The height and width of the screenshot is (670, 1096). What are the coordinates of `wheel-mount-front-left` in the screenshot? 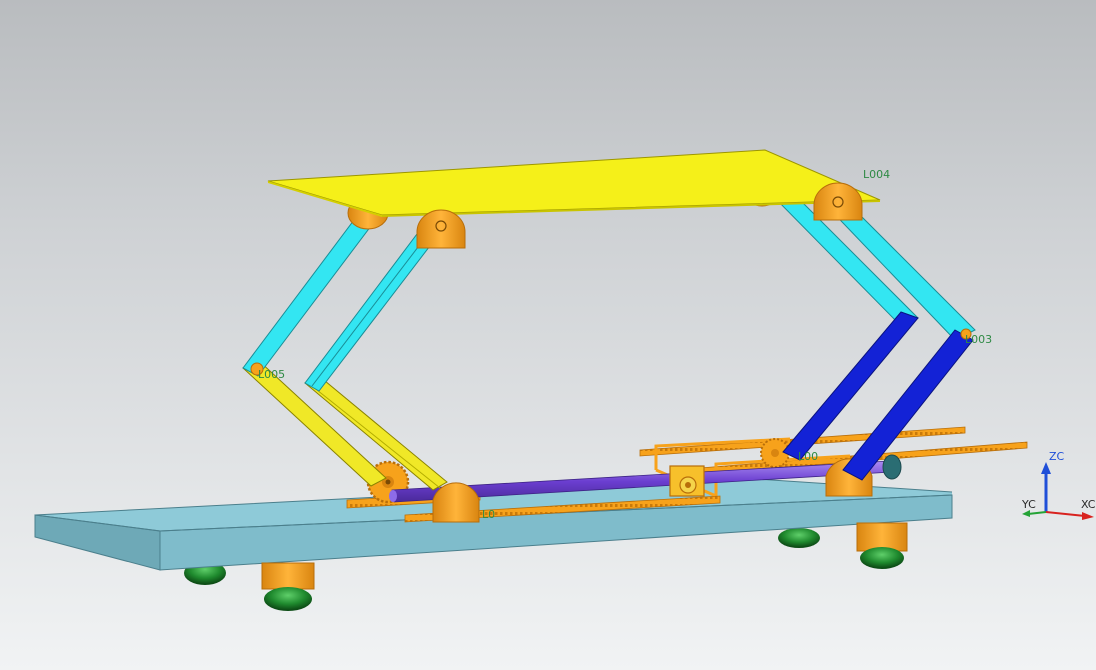 It's located at (288, 576).